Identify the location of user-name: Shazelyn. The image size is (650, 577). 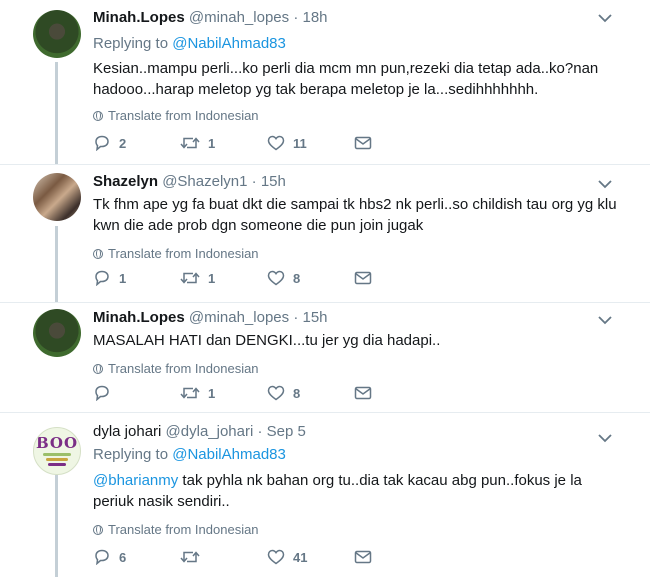
(125, 181).